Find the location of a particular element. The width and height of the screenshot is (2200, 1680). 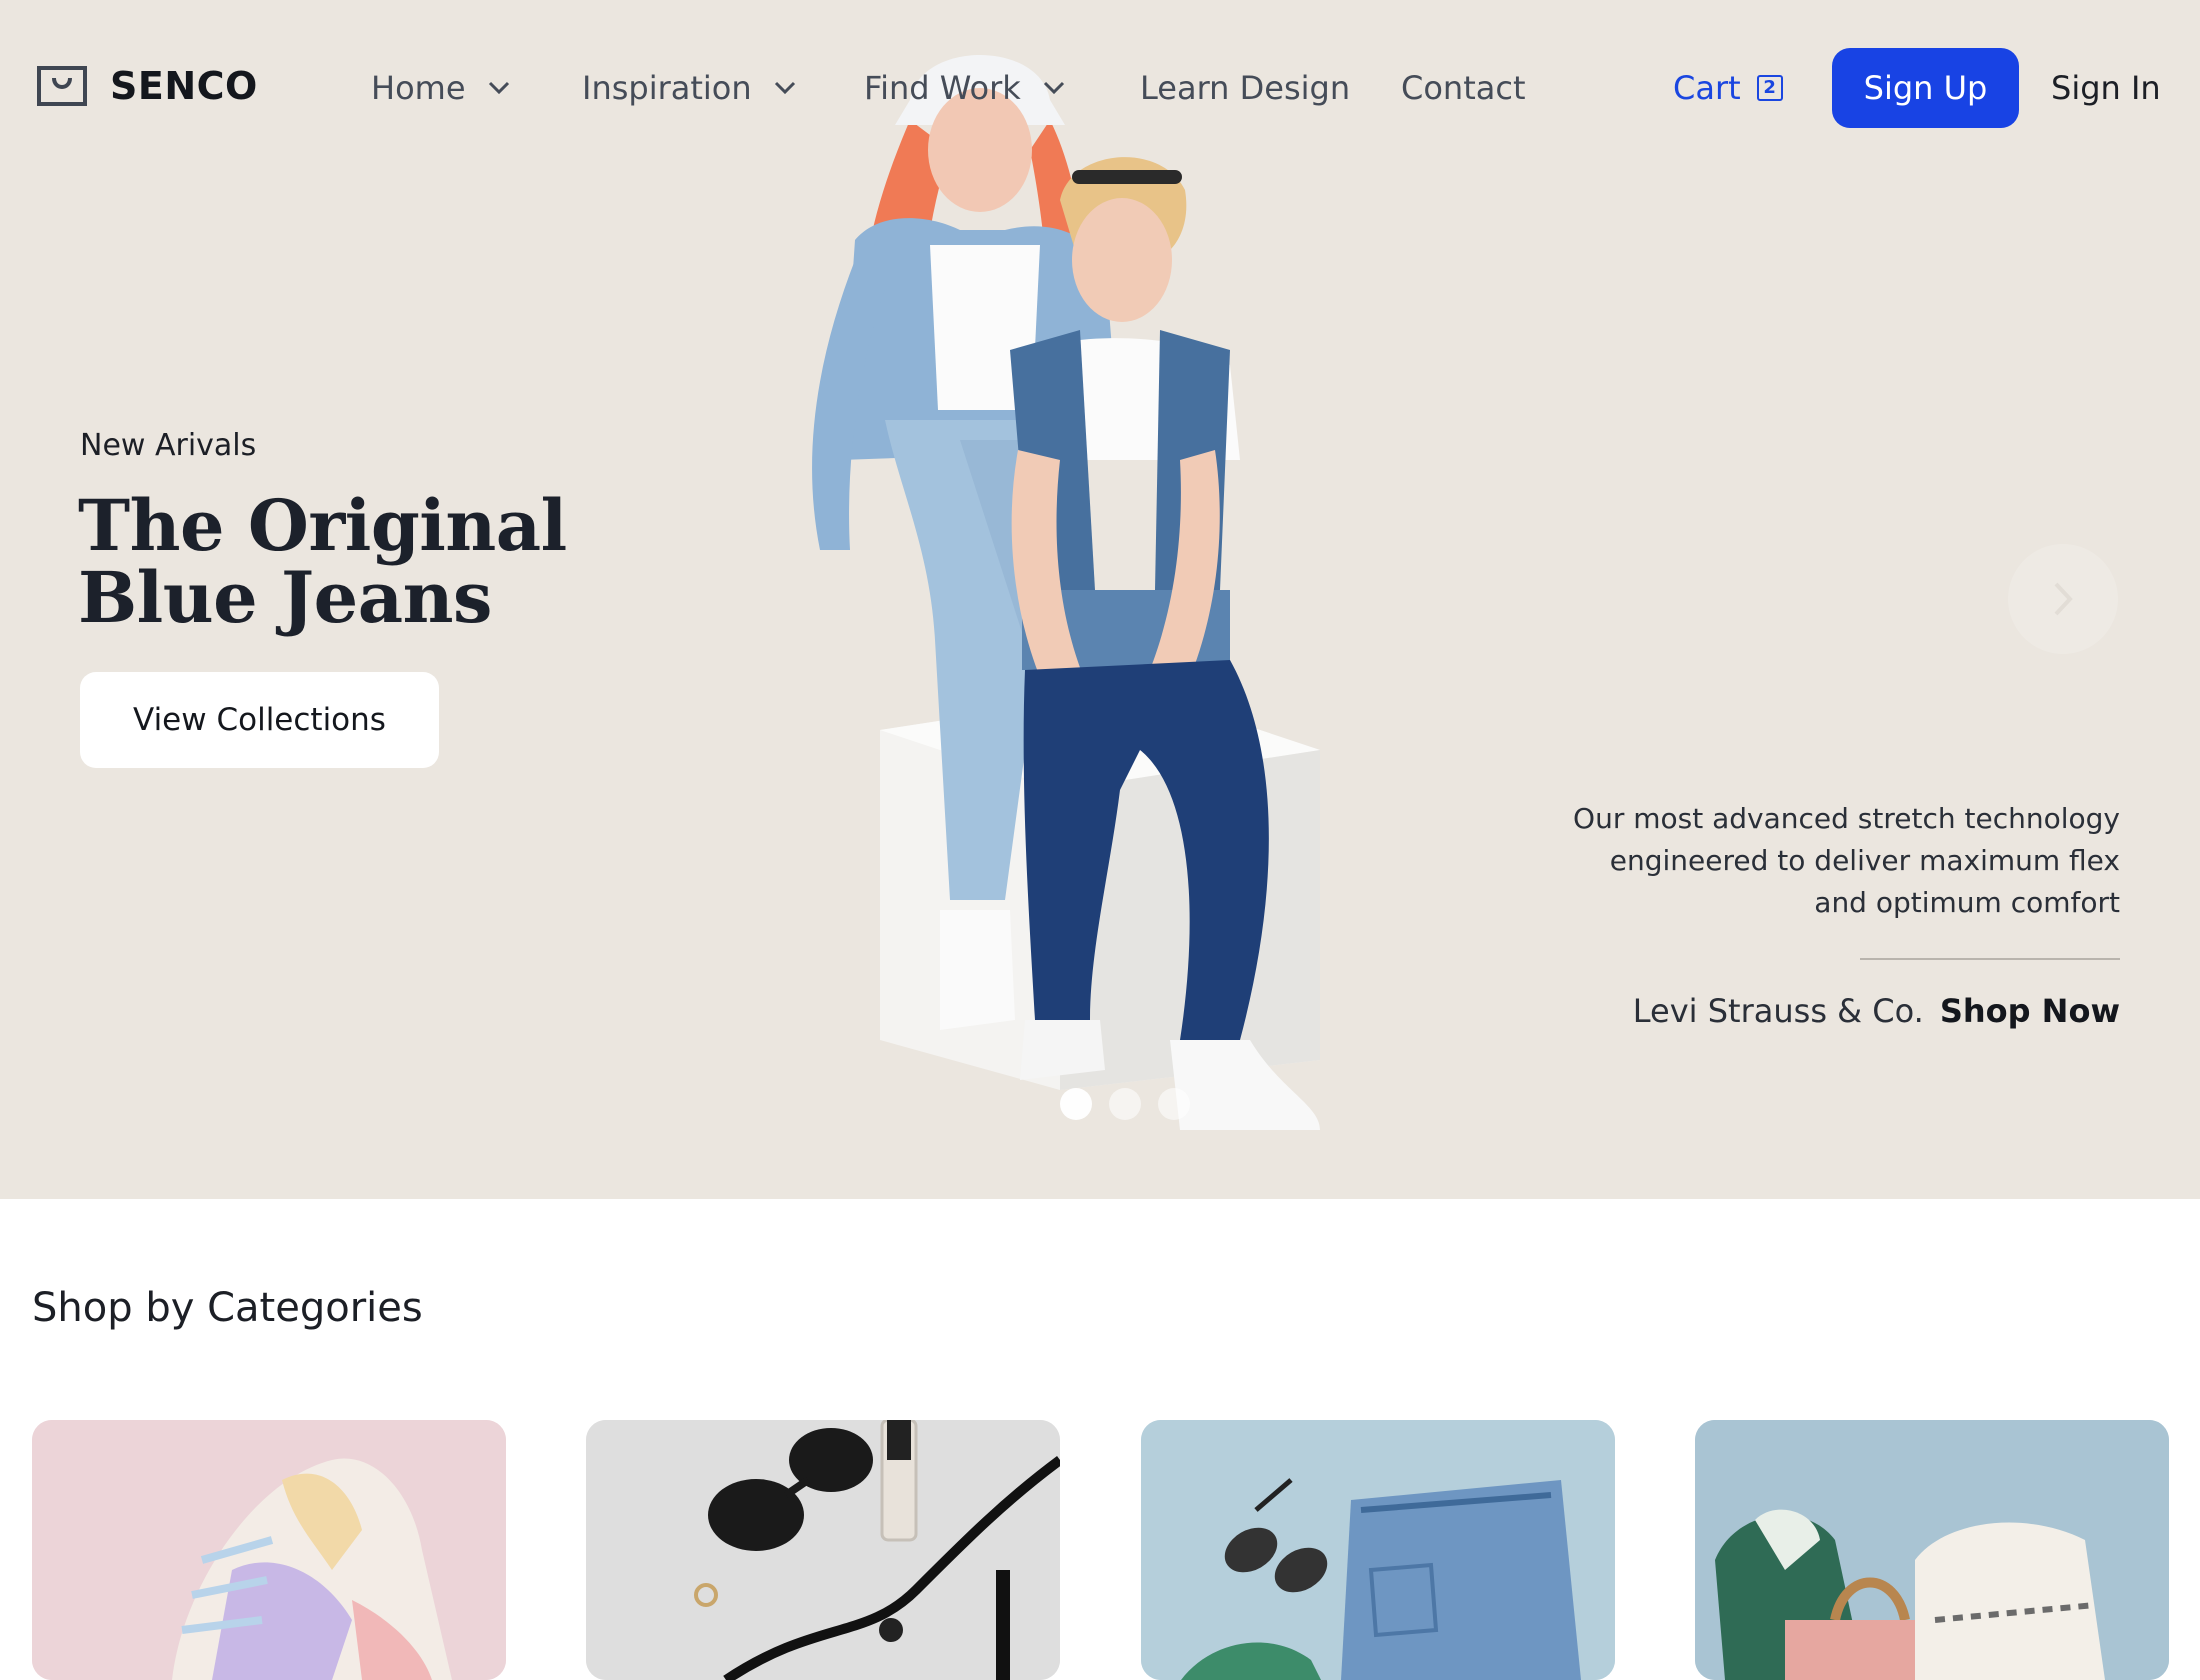

nav-label: Home is located at coordinates (418, 88).